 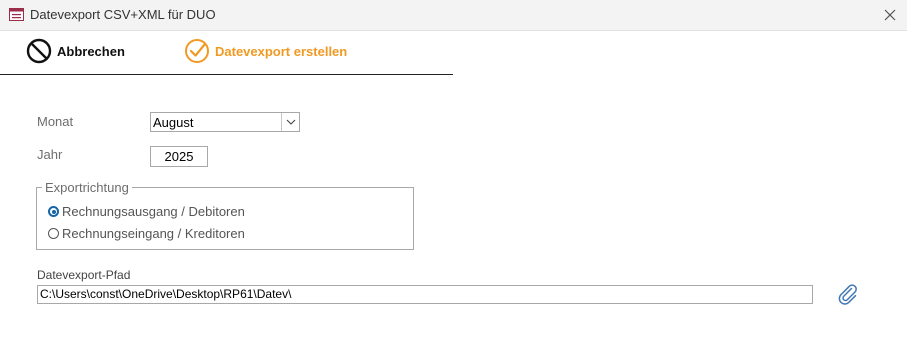 I want to click on paperclip-icon, so click(x=847, y=294).